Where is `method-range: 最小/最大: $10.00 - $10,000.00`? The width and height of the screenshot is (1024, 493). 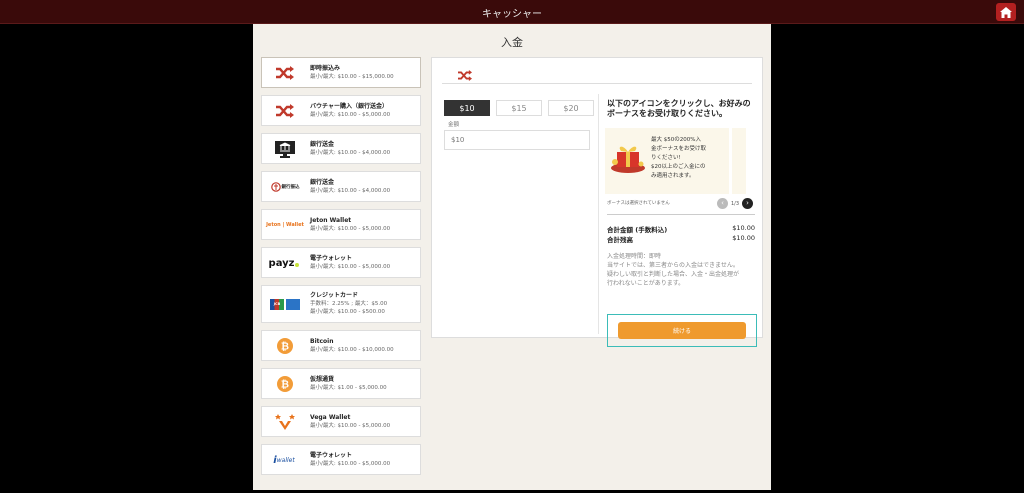 method-range: 最小/最大: $10.00 - $10,000.00 is located at coordinates (352, 350).